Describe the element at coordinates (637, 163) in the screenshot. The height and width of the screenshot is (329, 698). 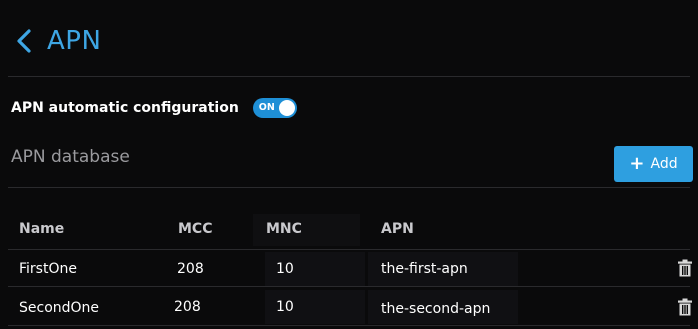
I see `plus-icon: +` at that location.